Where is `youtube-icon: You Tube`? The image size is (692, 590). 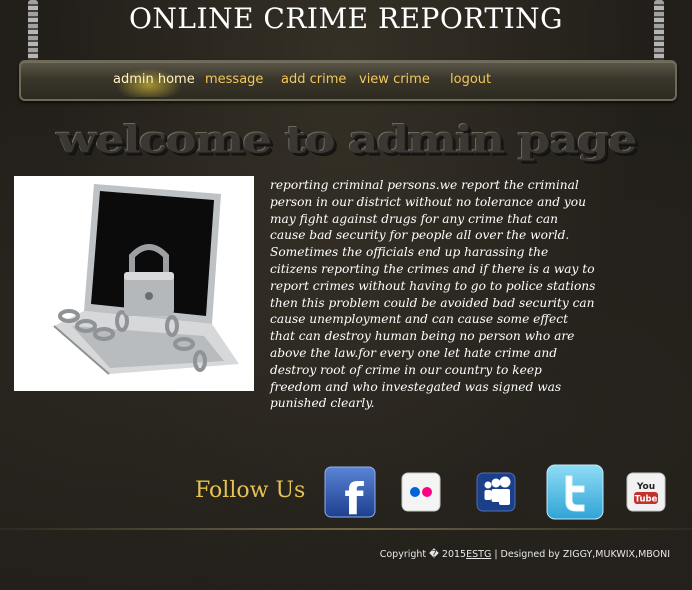
youtube-icon: You Tube is located at coordinates (646, 493).